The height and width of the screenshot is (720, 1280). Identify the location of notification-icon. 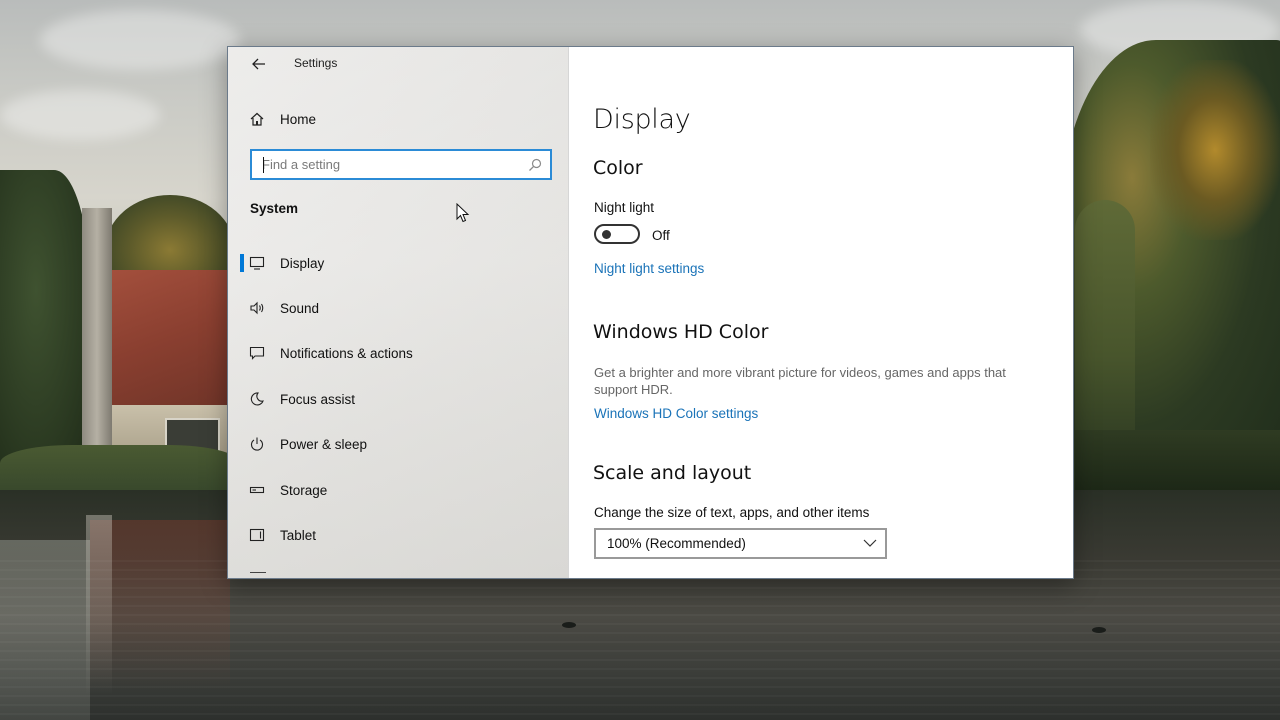
(257, 353).